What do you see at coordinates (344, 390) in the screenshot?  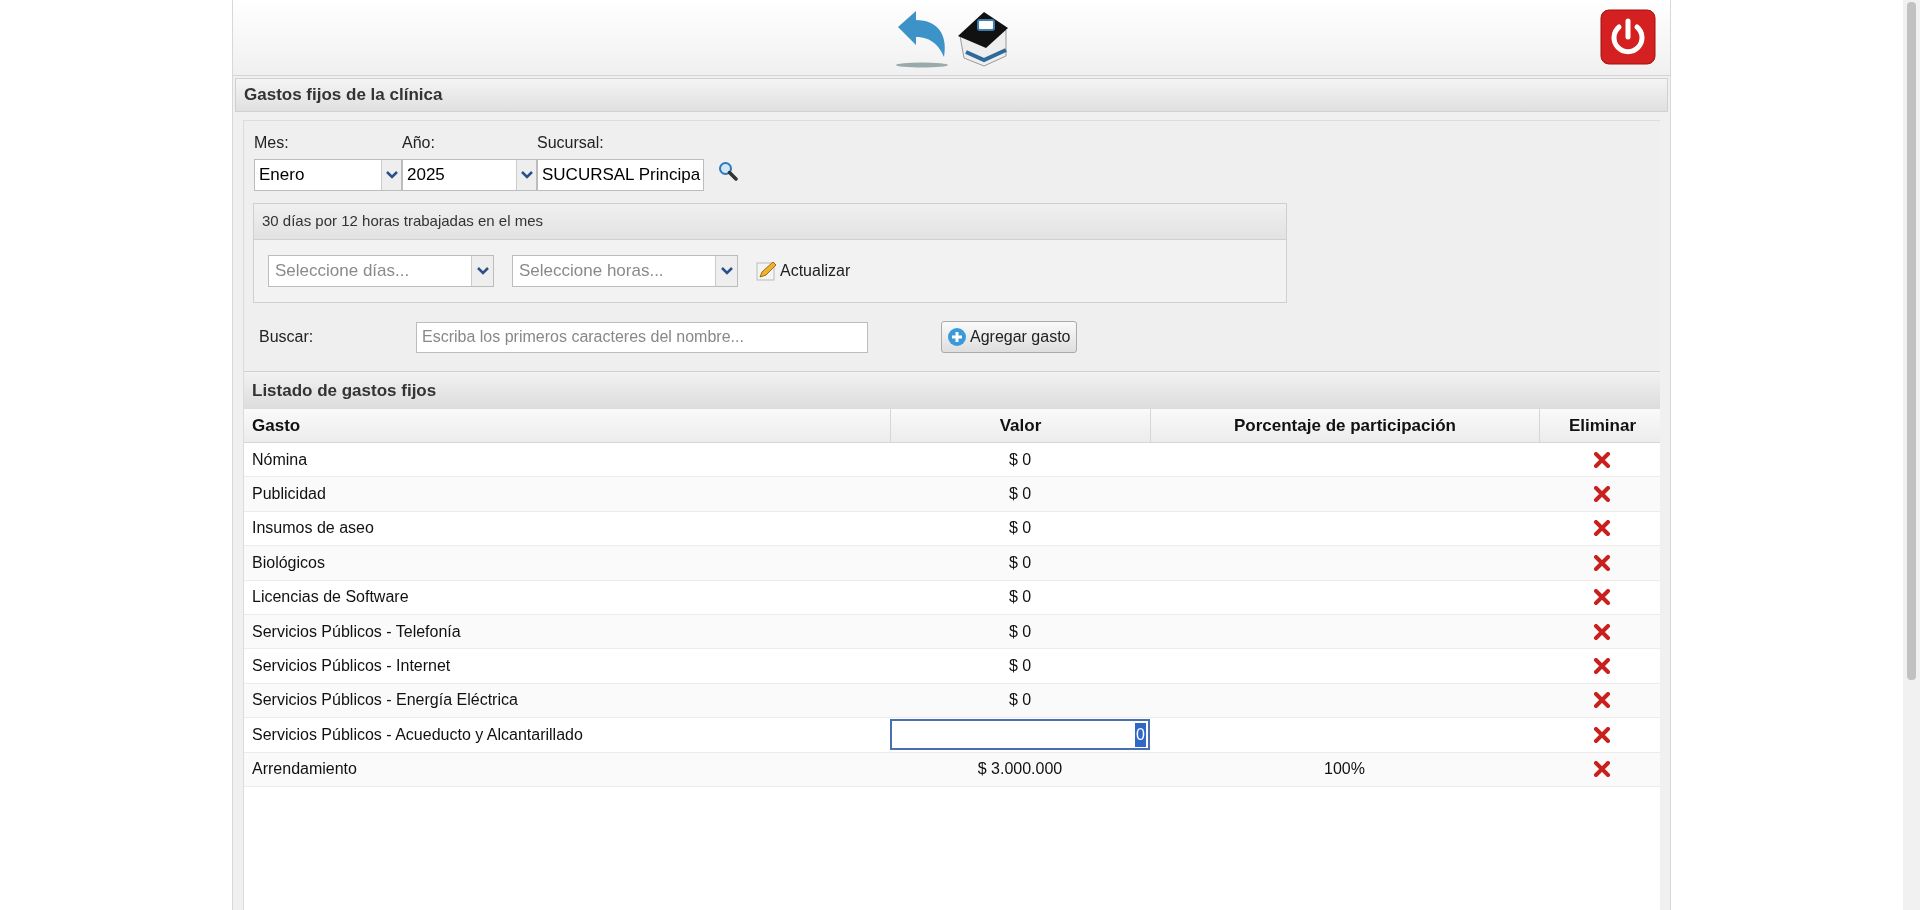 I see `list-title: Listado de gastos fijos` at bounding box center [344, 390].